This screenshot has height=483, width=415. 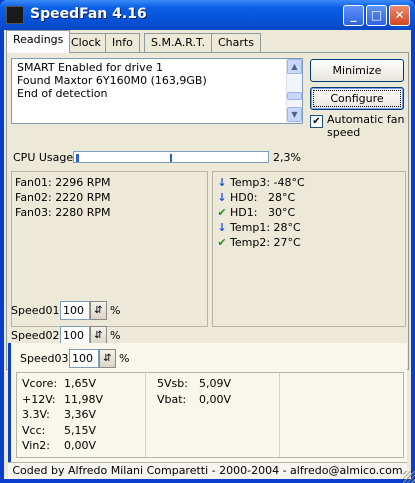 What do you see at coordinates (309, 227) in the screenshot?
I see `temp-row: ↓ Temp1: 28°C` at bounding box center [309, 227].